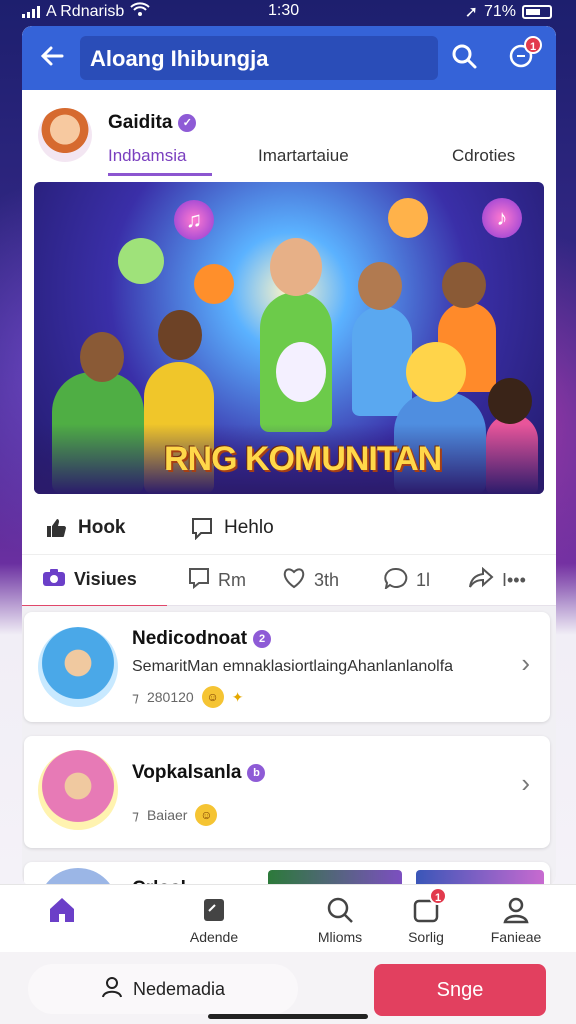 The height and width of the screenshot is (1024, 576). I want to click on battery-percent: 71%, so click(499, 11).